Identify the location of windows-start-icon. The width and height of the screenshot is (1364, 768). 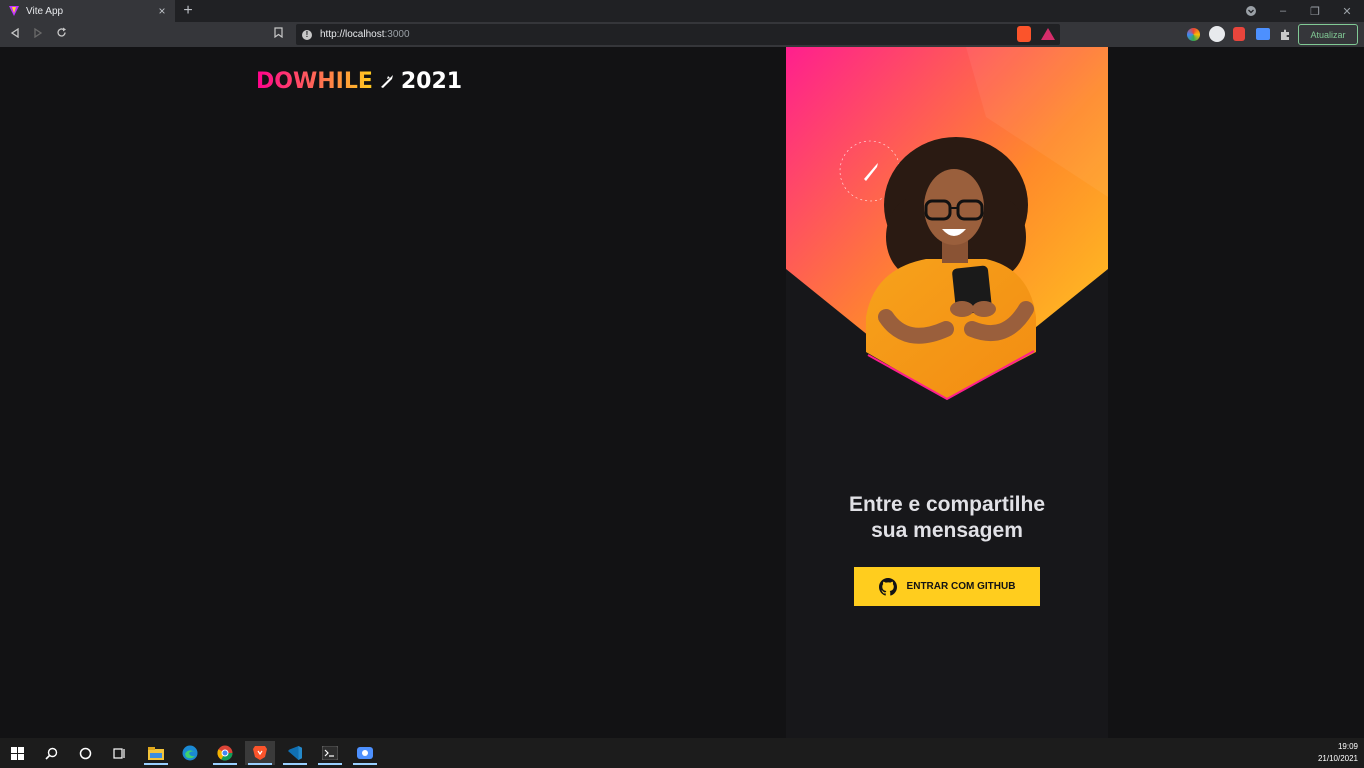
(17, 753).